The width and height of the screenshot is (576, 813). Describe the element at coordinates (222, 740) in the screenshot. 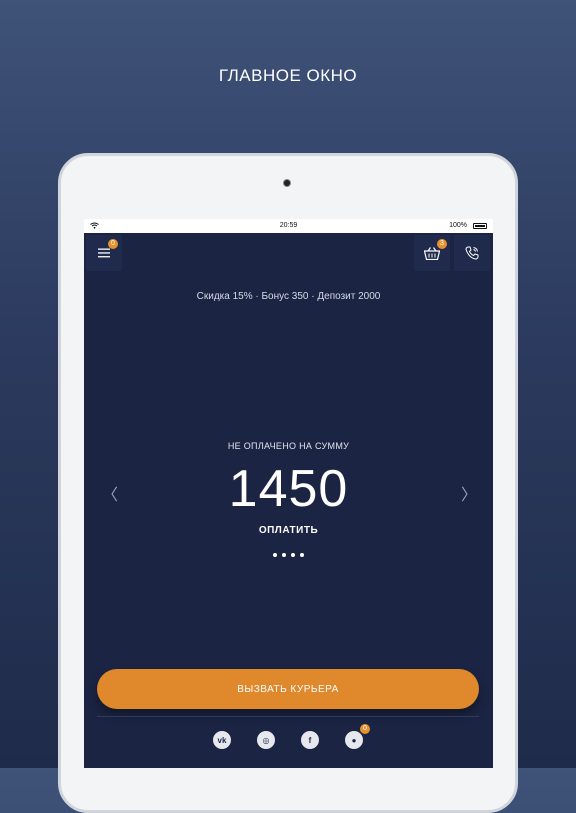

I see `vk-icon: vk` at that location.